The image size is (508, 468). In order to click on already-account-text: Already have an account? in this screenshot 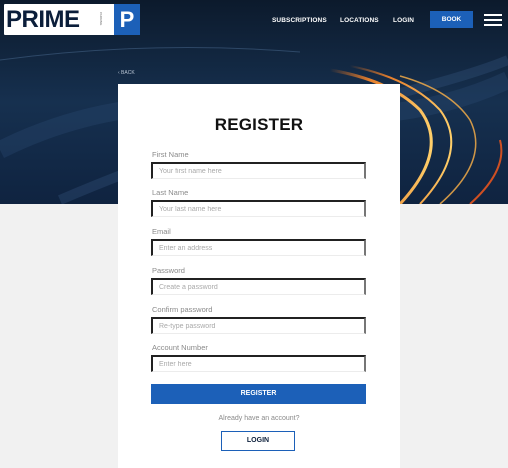, I will do `click(259, 418)`.